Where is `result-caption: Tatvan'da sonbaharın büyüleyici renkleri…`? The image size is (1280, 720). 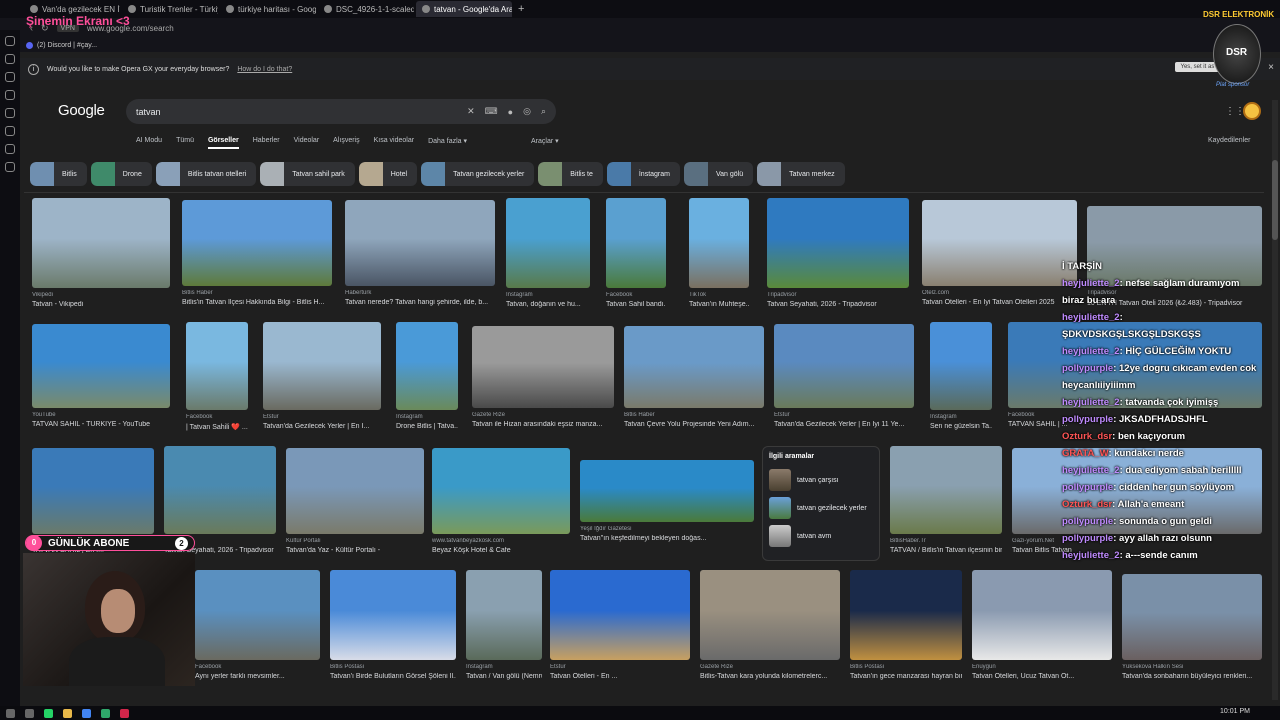 result-caption: Tatvan'da sonbaharın büyüleyici renkleri… is located at coordinates (1192, 676).